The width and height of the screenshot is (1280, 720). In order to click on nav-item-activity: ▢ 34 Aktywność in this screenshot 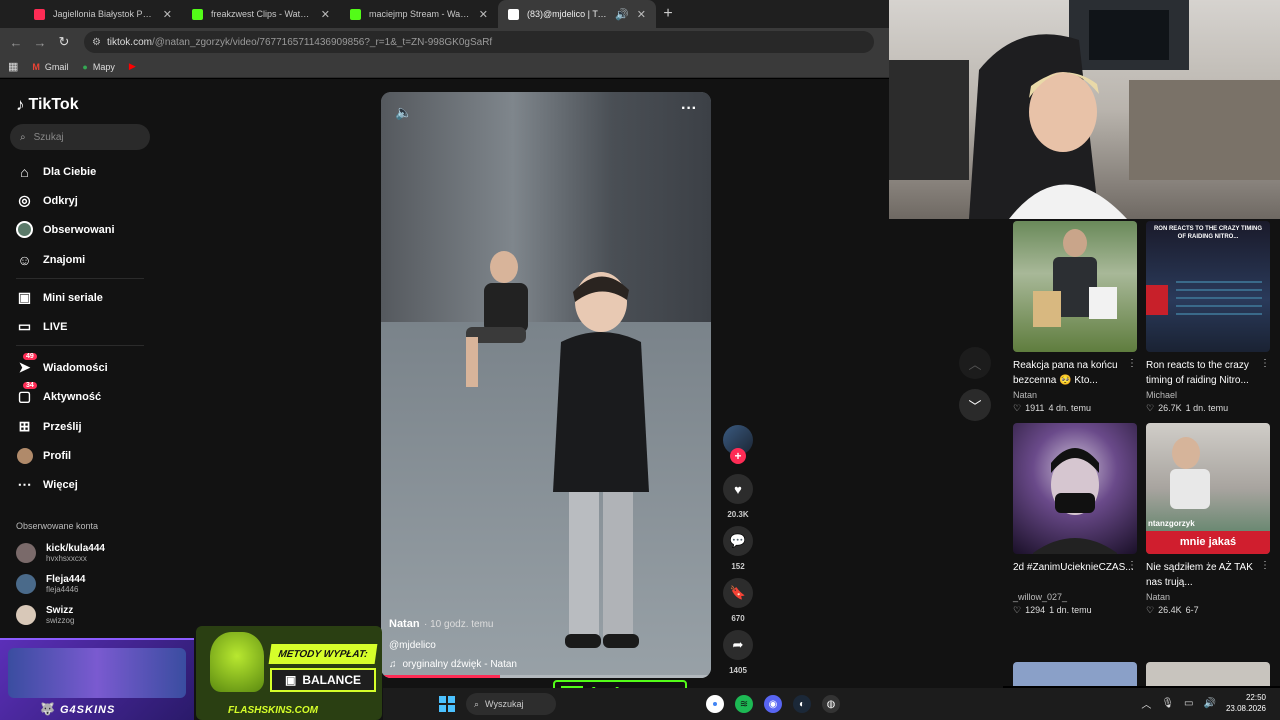, I will do `click(58, 393)`.